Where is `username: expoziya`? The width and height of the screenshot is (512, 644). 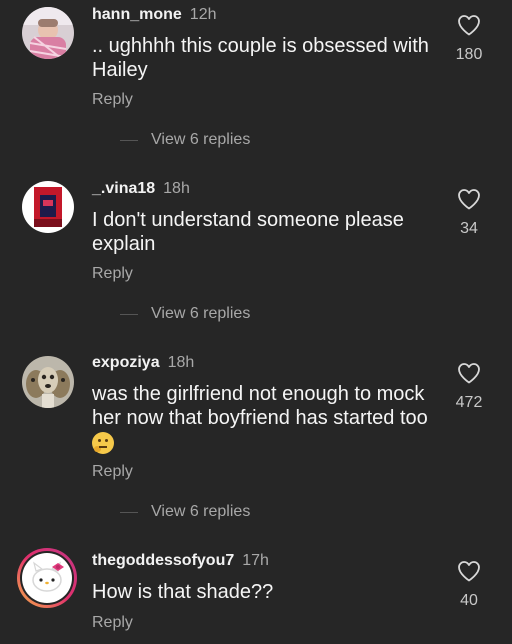
username: expoziya is located at coordinates (126, 362).